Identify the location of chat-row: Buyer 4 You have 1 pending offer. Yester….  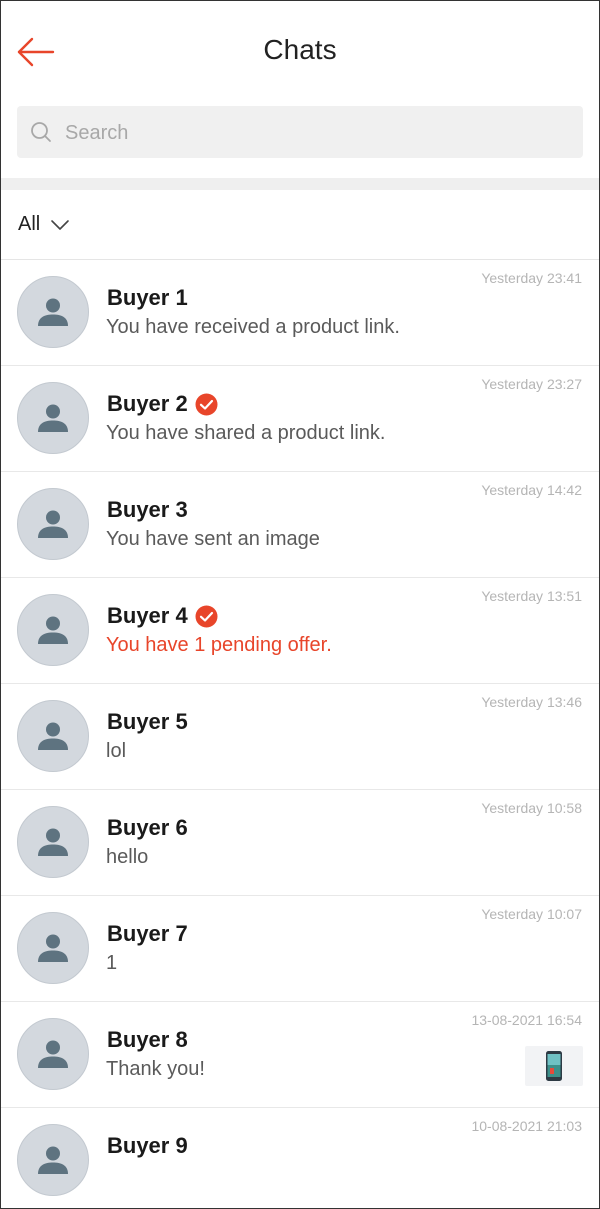
(300, 631).